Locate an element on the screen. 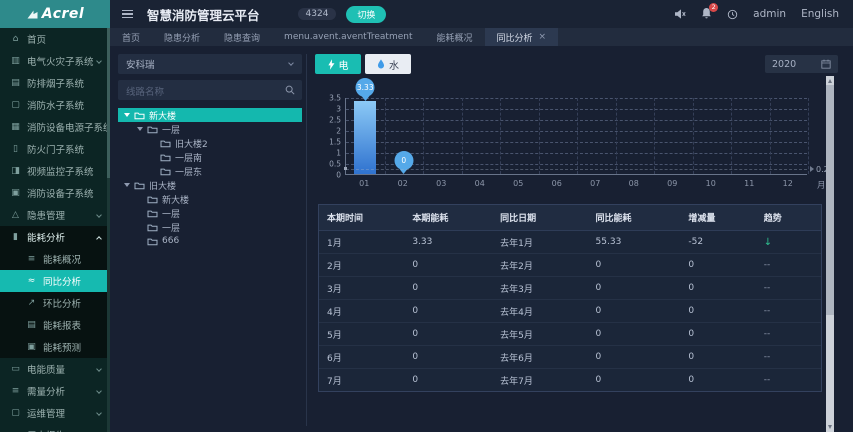 The height and width of the screenshot is (432, 853). year-picker-value: 2020 is located at coordinates (784, 64).